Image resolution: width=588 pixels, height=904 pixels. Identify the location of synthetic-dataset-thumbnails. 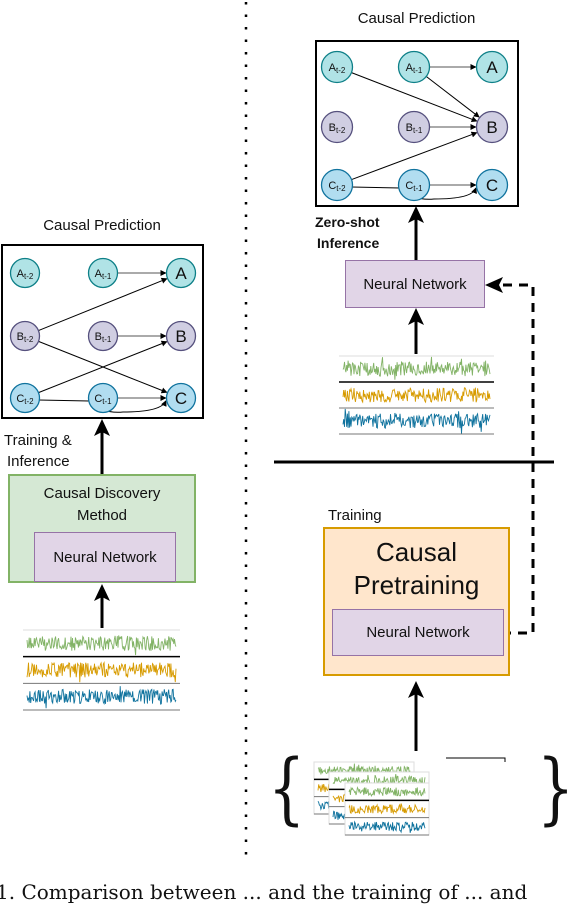
(409, 796).